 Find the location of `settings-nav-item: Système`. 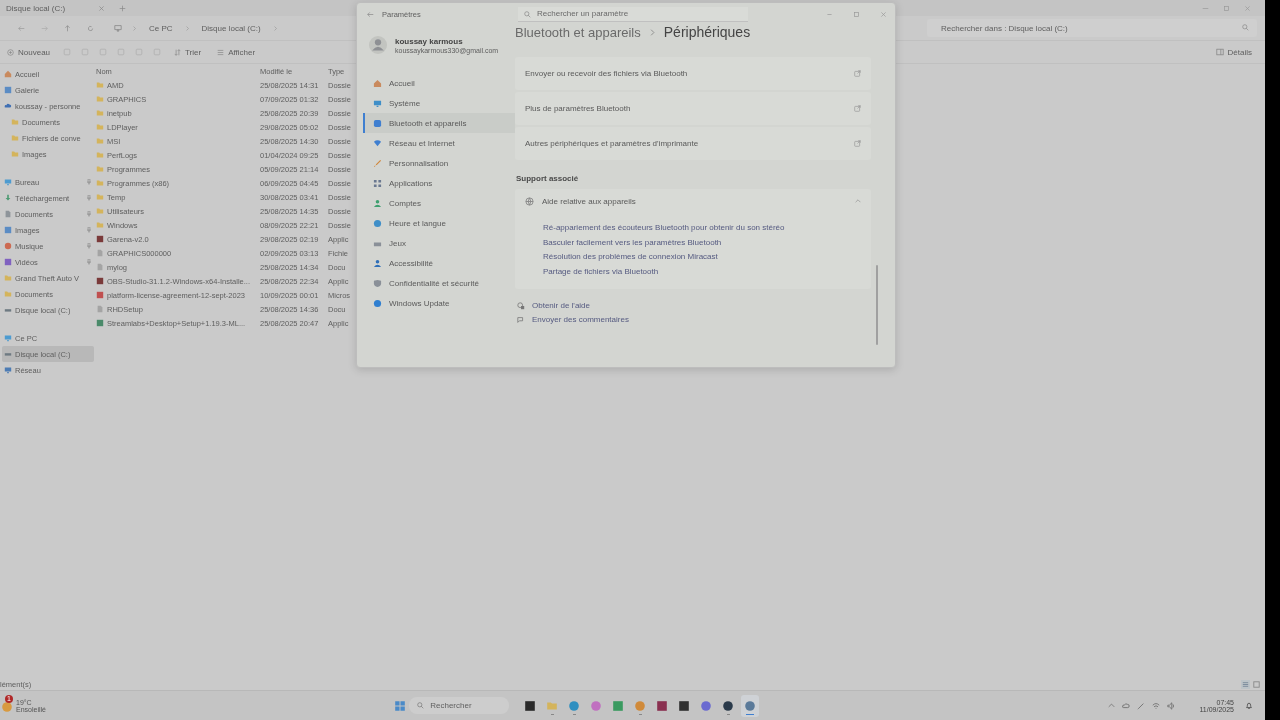

settings-nav-item: Système is located at coordinates (439, 103).